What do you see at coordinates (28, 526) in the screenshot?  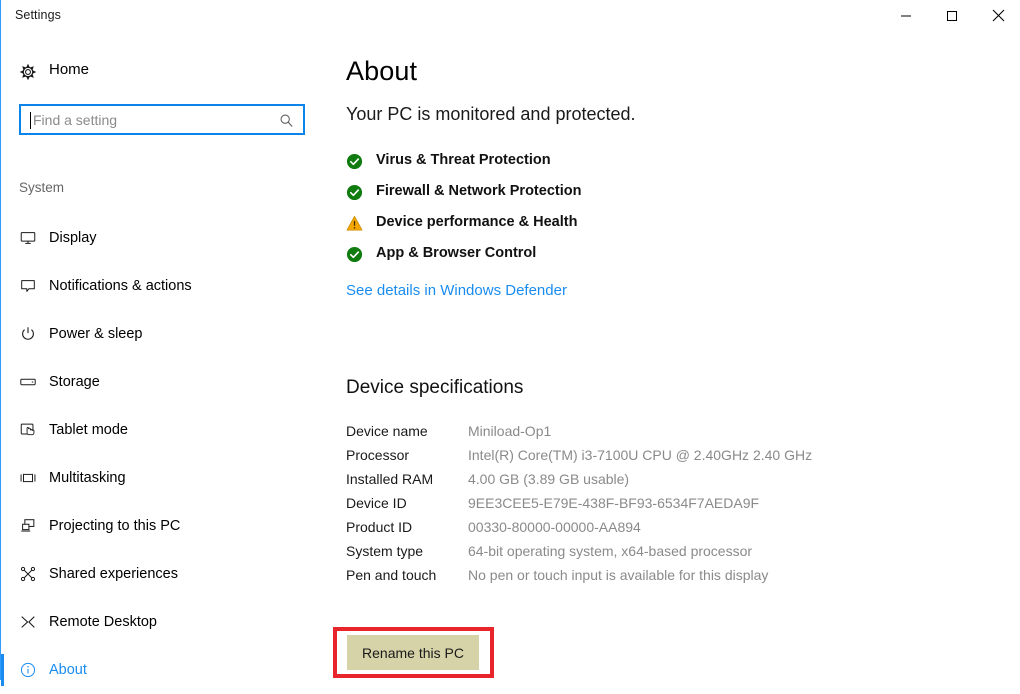 I see `projecting-icon` at bounding box center [28, 526].